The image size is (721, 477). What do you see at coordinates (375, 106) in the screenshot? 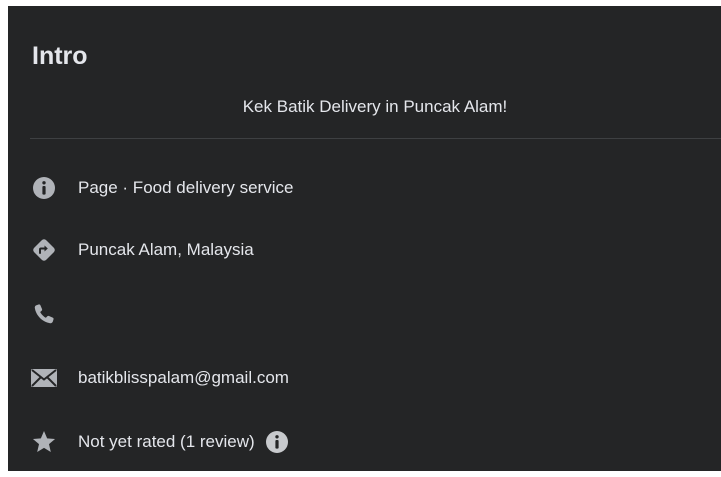
I see `intro-bio: Kek Batik Delivery in Puncak Alam!` at bounding box center [375, 106].